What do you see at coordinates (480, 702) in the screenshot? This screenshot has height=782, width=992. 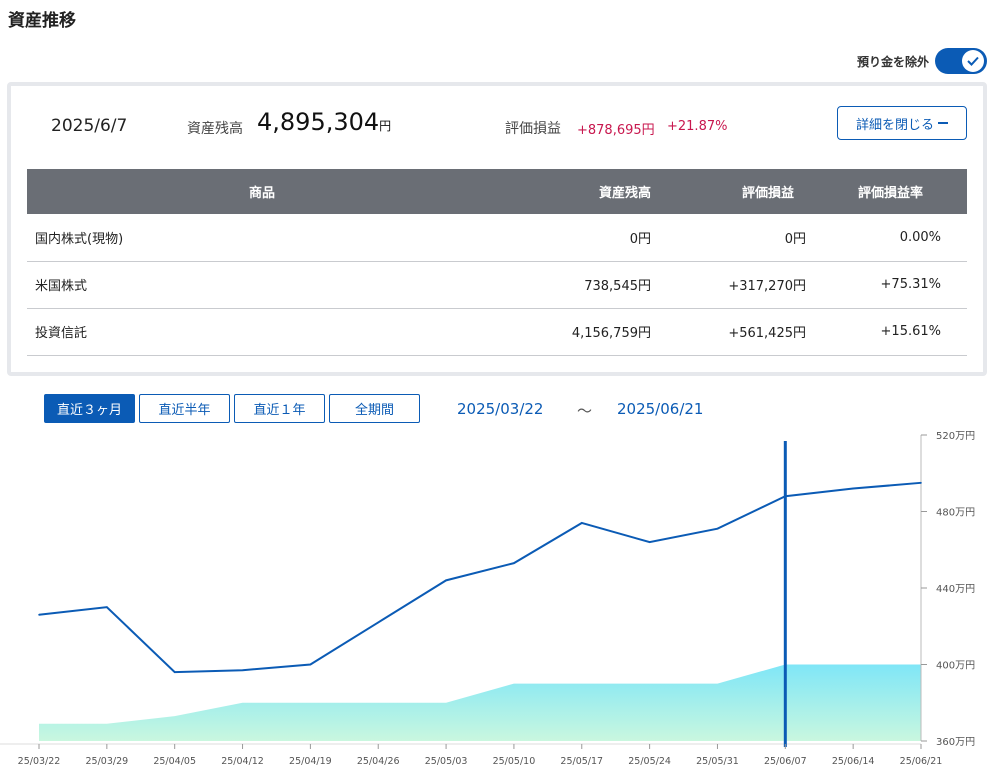 I see `principal-area` at bounding box center [480, 702].